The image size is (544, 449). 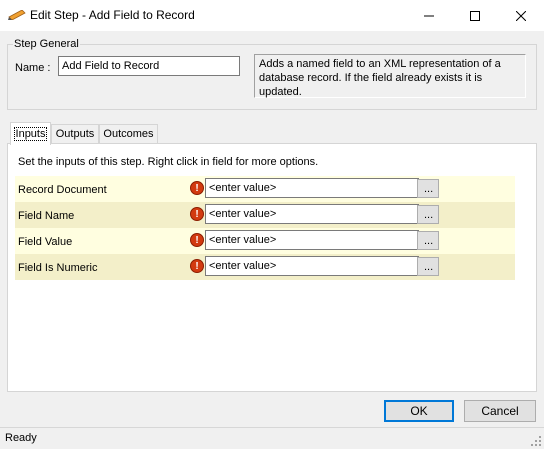 What do you see at coordinates (21, 438) in the screenshot?
I see `status-text: Ready` at bounding box center [21, 438].